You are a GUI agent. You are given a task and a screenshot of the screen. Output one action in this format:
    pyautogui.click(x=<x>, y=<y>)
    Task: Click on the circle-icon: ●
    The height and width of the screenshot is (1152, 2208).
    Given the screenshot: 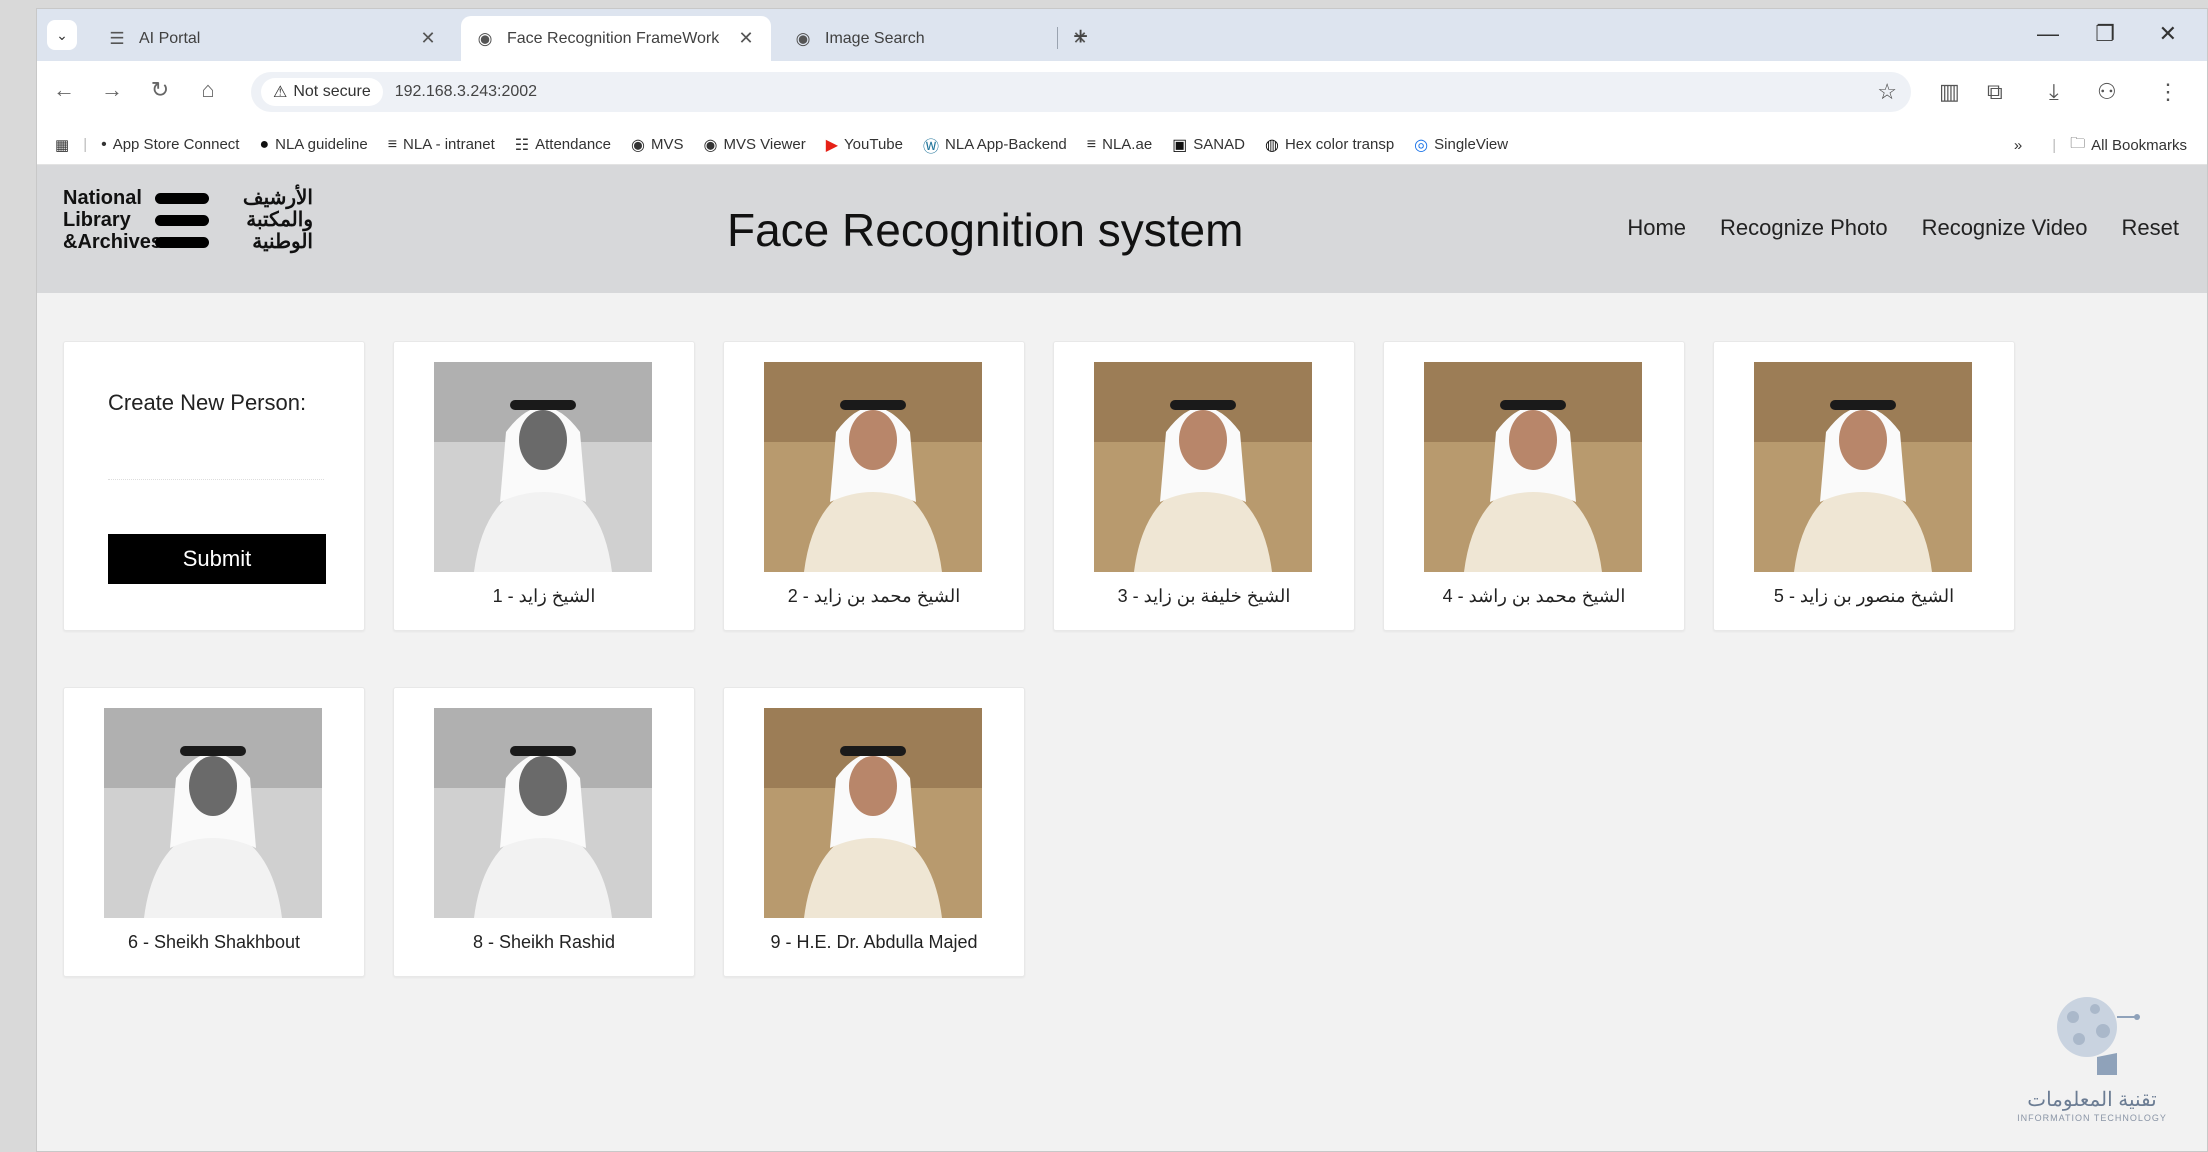 What is the action you would take?
    pyautogui.click(x=264, y=144)
    